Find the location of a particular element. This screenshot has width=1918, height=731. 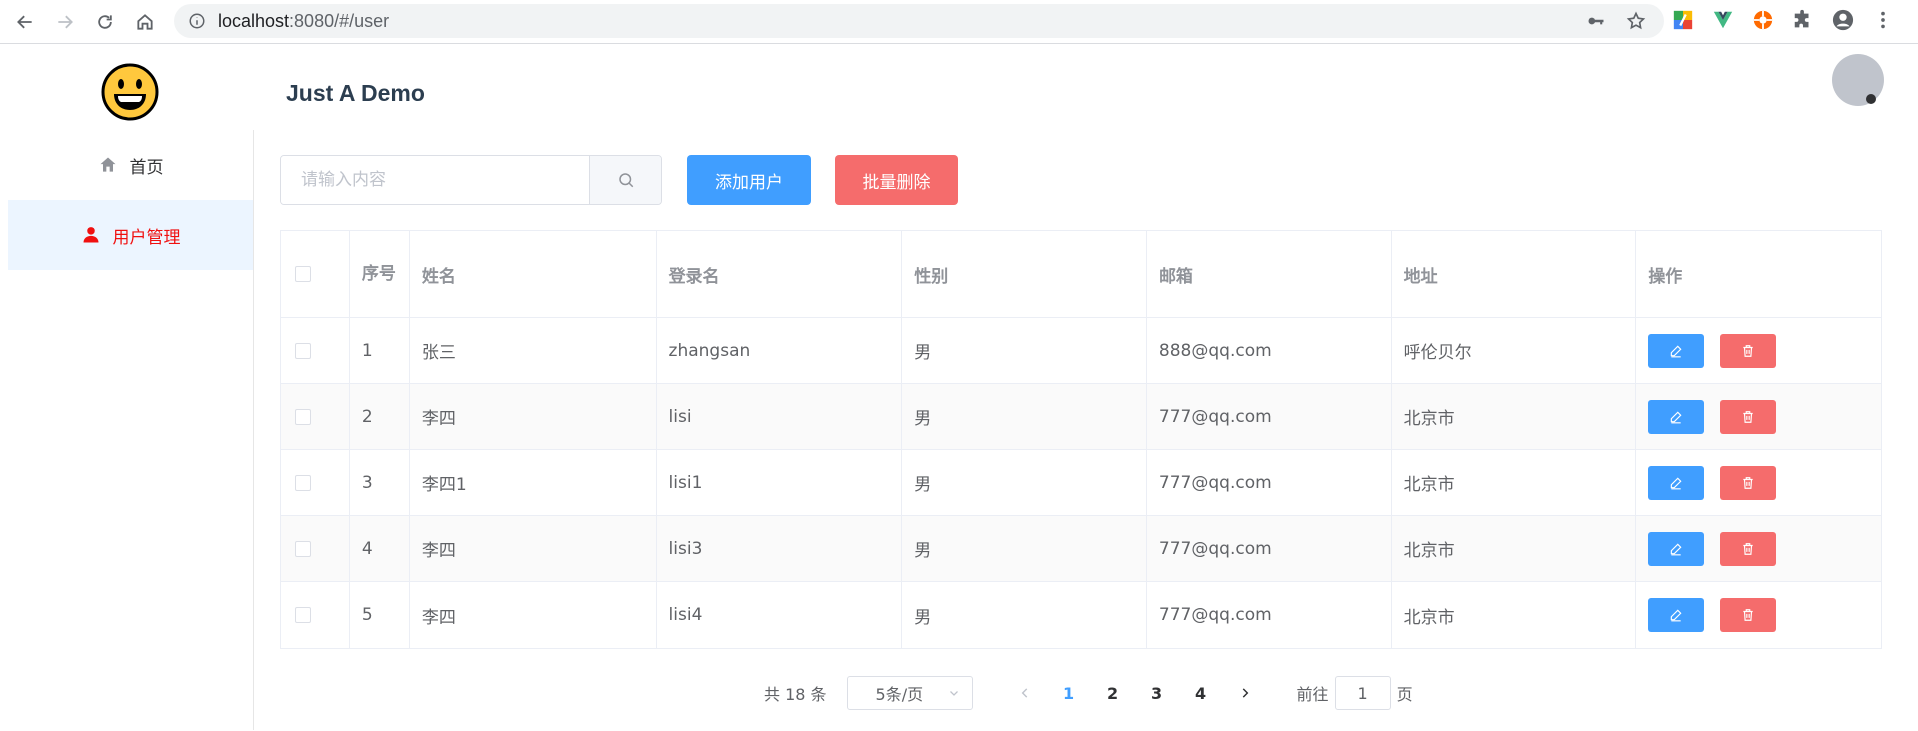

cell-address: 呼伦贝尔 is located at coordinates (1514, 350).